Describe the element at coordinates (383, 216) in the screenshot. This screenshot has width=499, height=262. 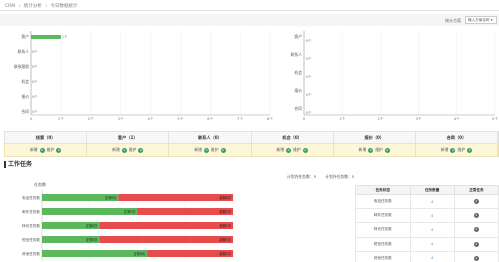
I see `task-status-cell: 邮件任务数` at that location.